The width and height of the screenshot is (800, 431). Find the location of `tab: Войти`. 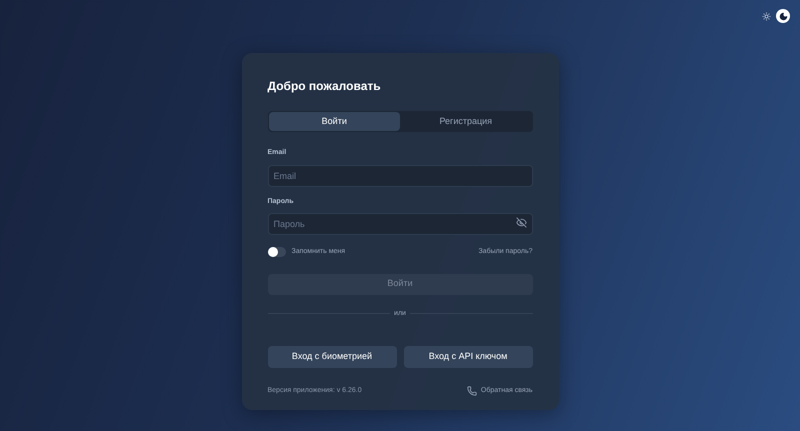

tab: Войти is located at coordinates (334, 121).